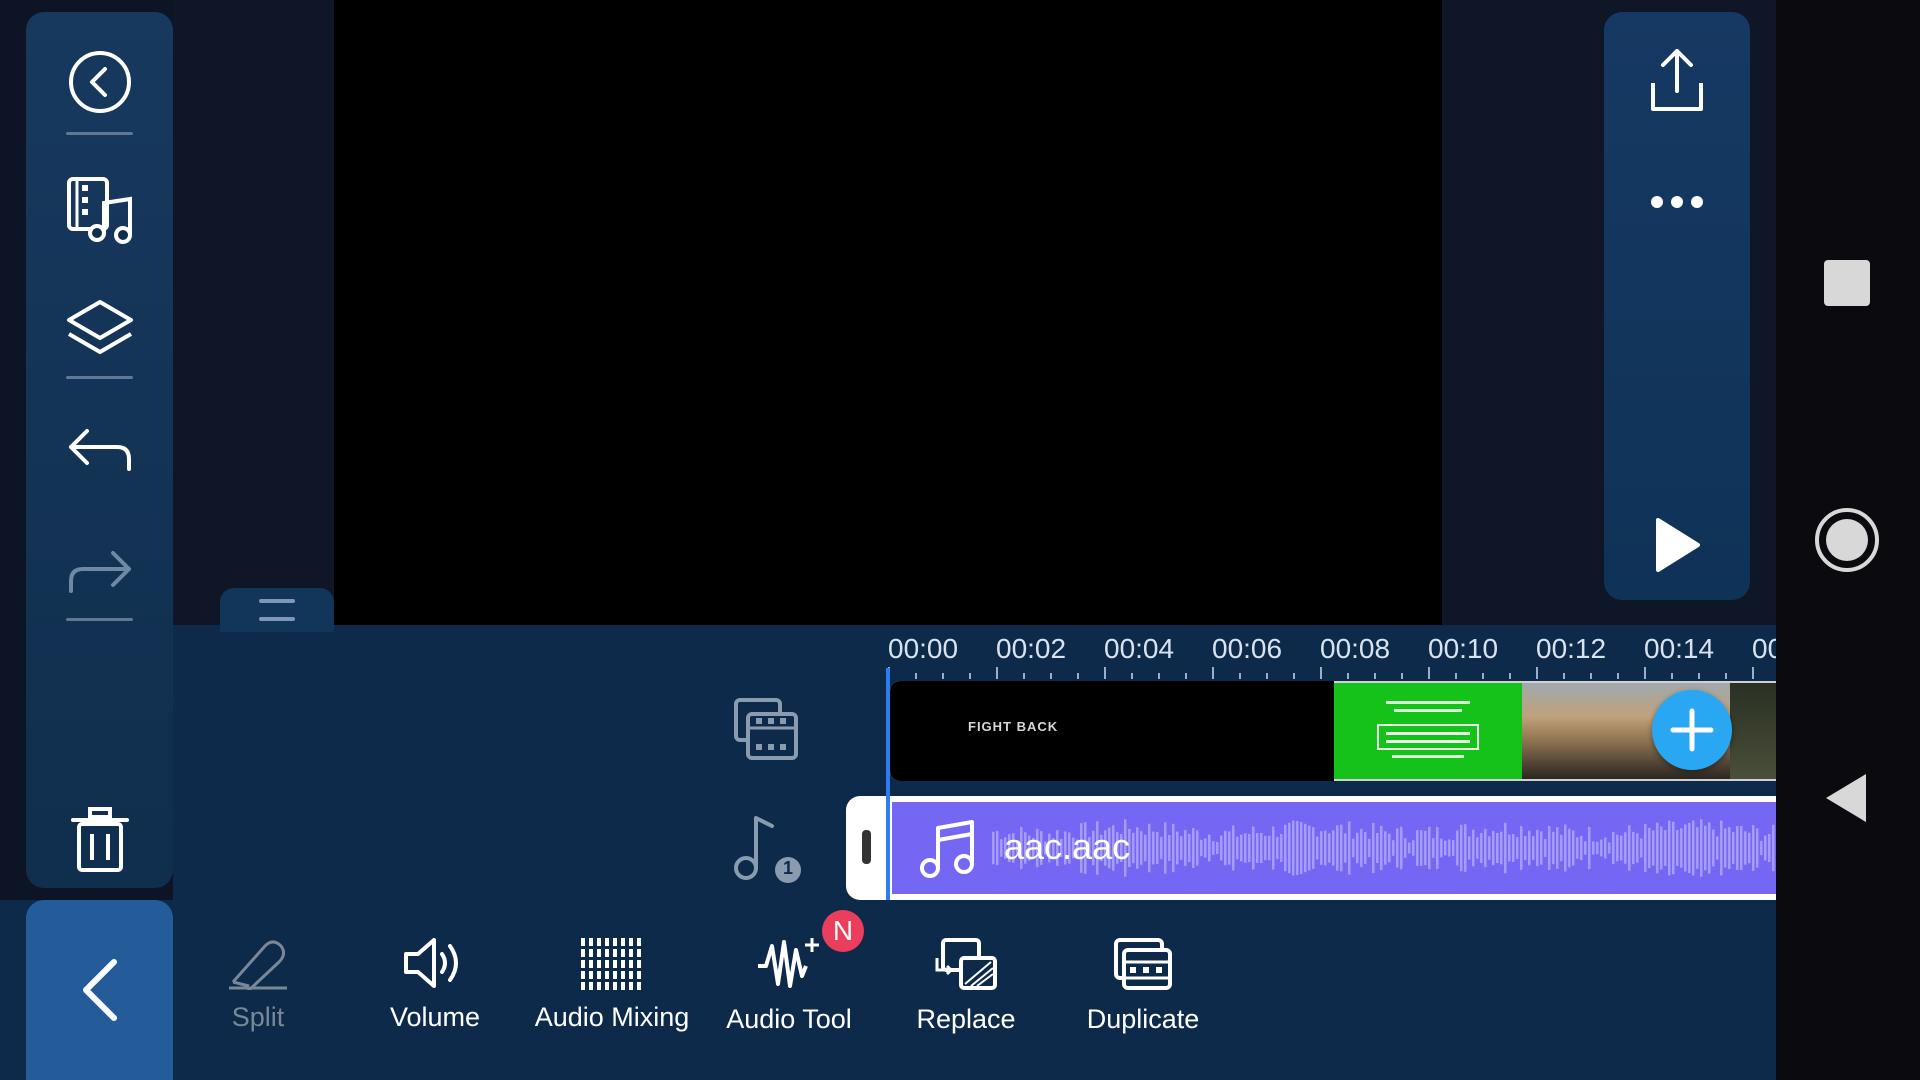  What do you see at coordinates (789, 1019) in the screenshot?
I see `audio-tool-label: Audio Tool` at bounding box center [789, 1019].